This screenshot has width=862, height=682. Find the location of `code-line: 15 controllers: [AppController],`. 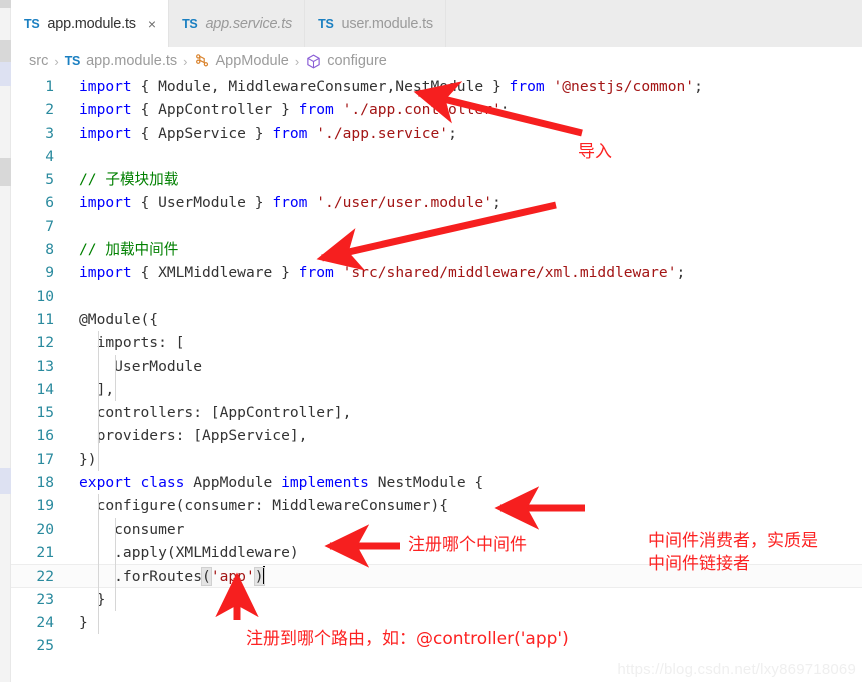

code-line: 15 controllers: [AppController], is located at coordinates (436, 412).